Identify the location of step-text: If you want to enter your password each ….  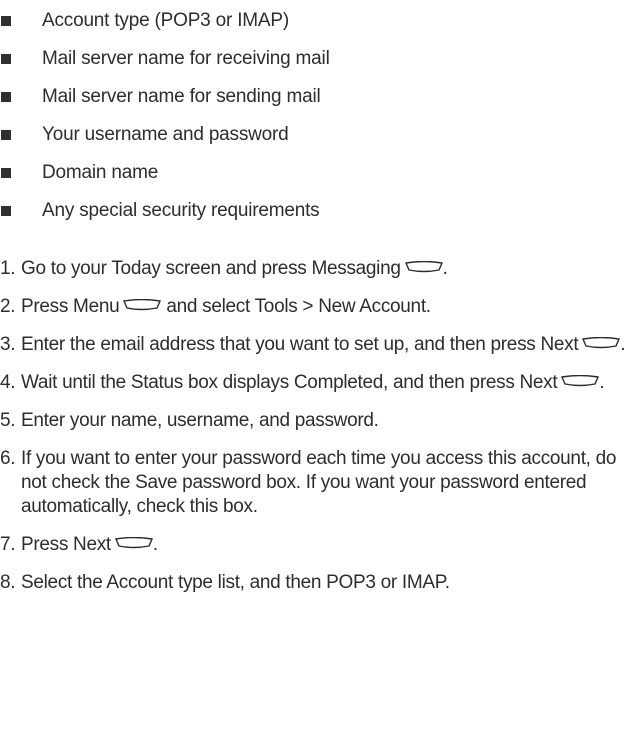
(319, 482).